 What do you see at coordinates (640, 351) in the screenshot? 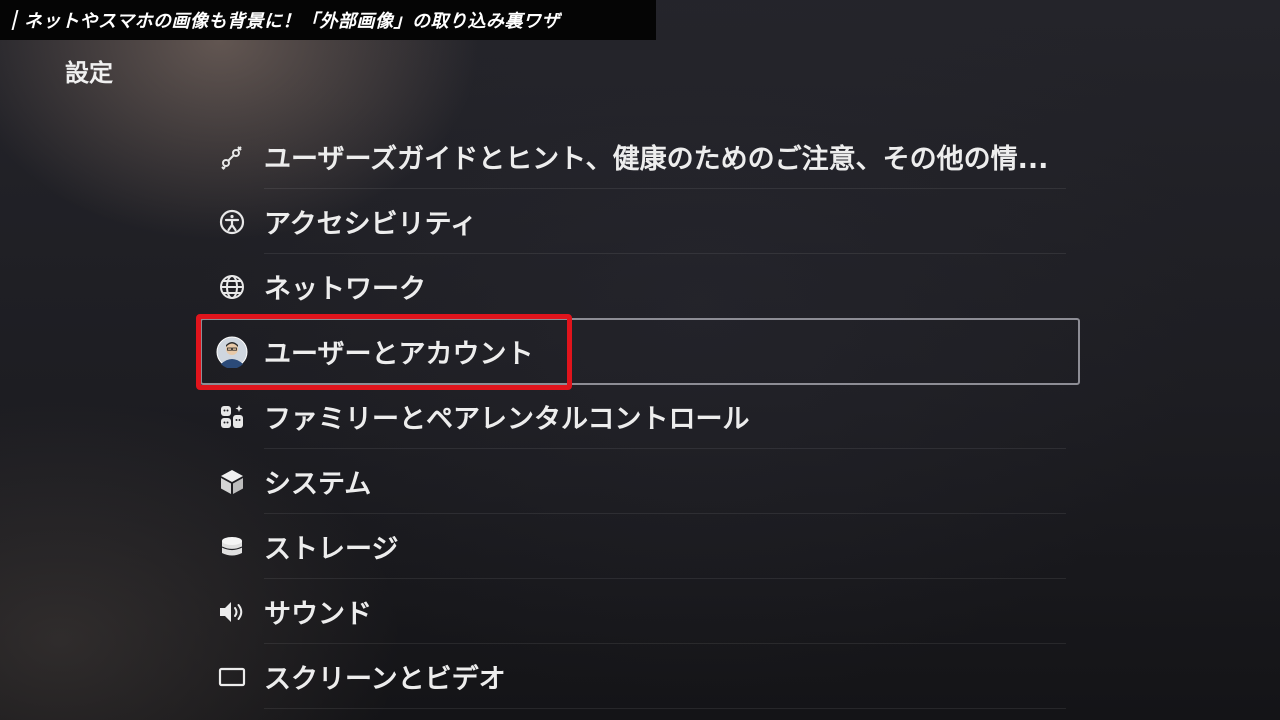
I see `menu-item-users-accounts: ユーザーとアカウント` at bounding box center [640, 351].